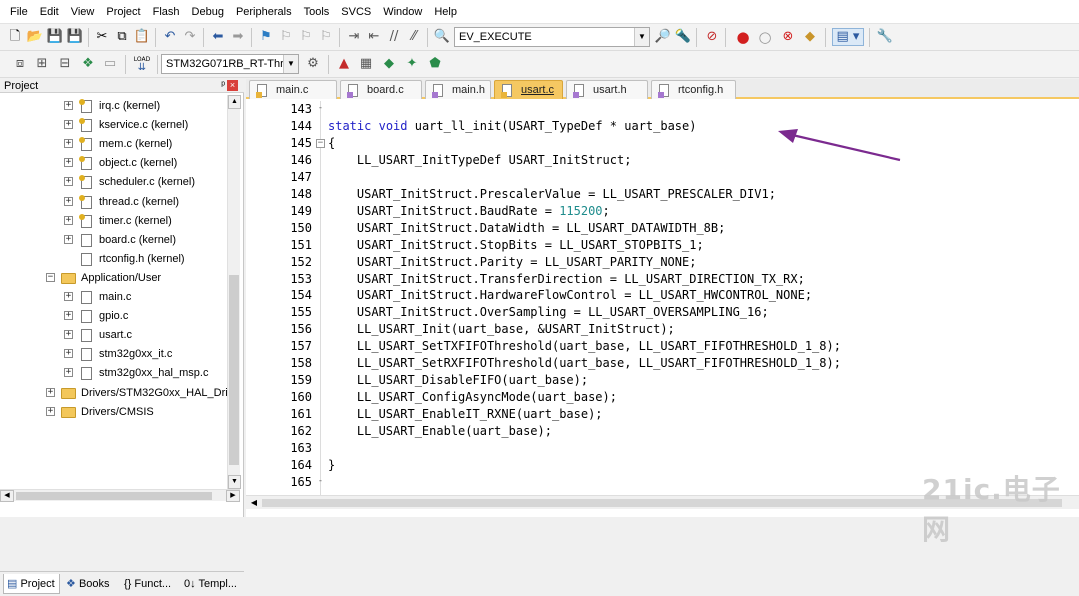 The image size is (1079, 596). I want to click on navigate-forward-icon: ➡, so click(238, 37).